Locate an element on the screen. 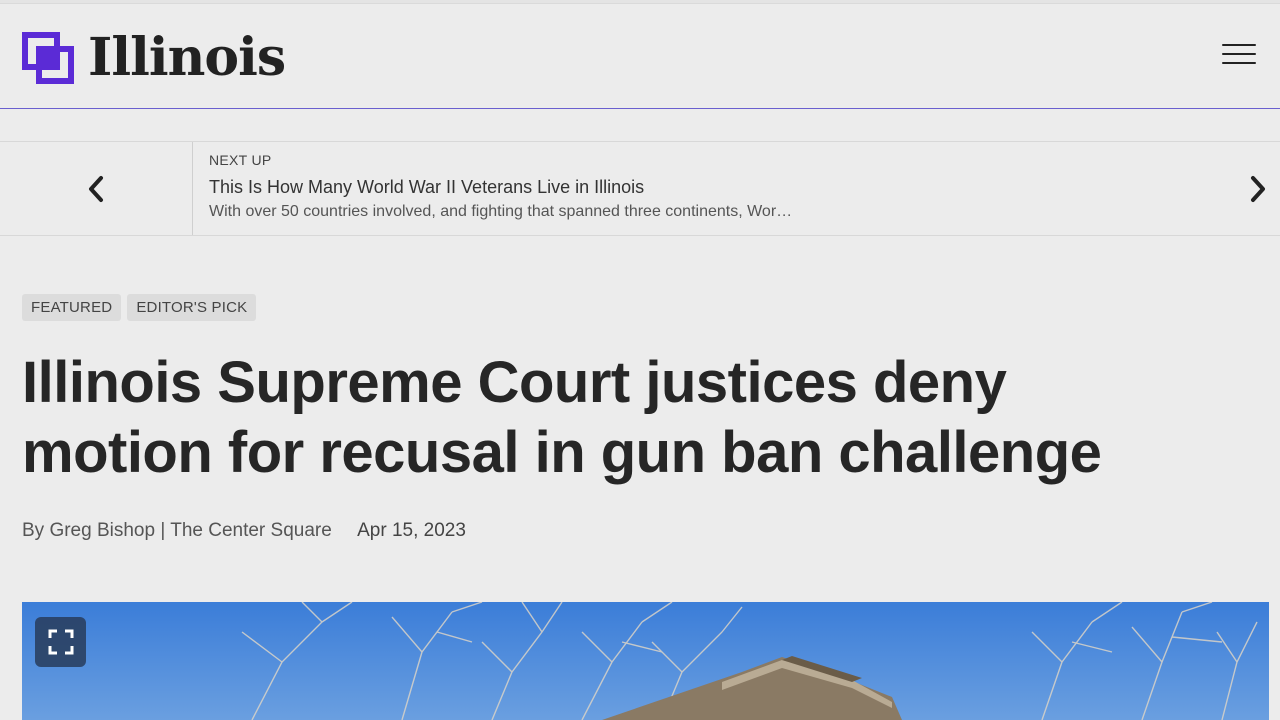 The height and width of the screenshot is (720, 1280). chevron-right-icon is located at coordinates (1258, 188).